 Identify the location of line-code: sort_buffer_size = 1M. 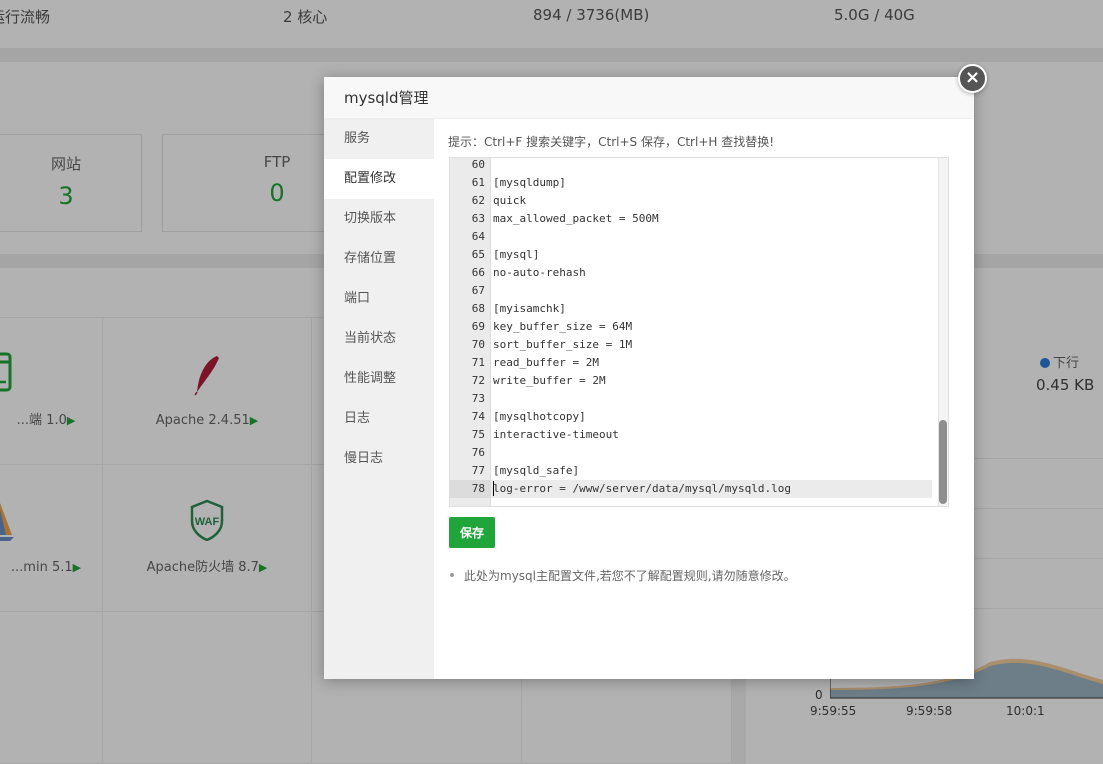
(562, 345).